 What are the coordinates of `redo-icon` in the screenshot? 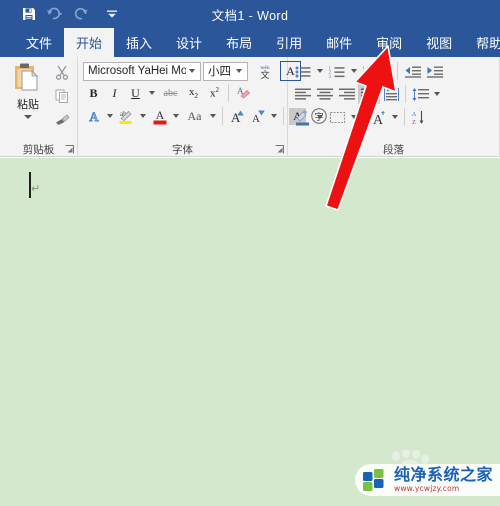 It's located at (81, 14).